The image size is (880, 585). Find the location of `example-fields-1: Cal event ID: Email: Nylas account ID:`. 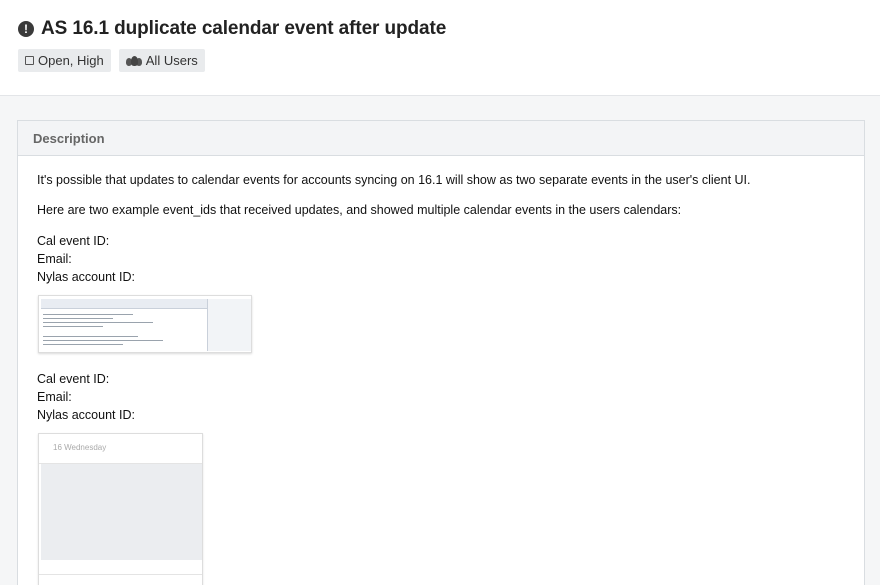

example-fields-1: Cal event ID: Email: Nylas account ID: is located at coordinates (86, 259).